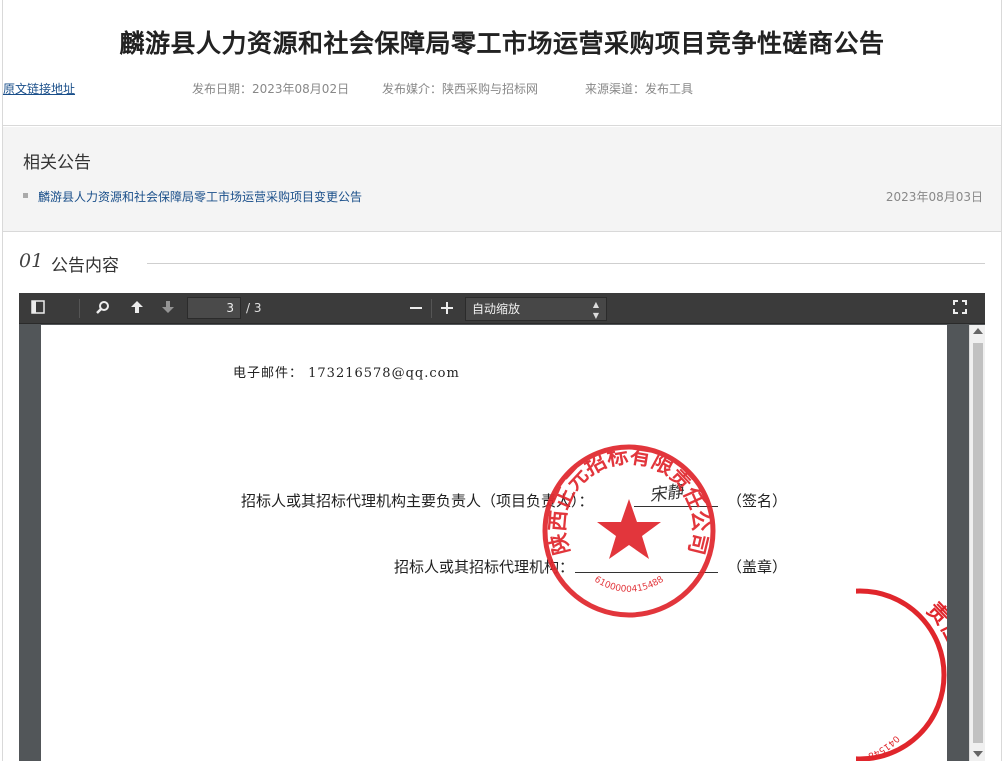 This screenshot has width=1004, height=761. What do you see at coordinates (39, 89) in the screenshot?
I see `original-link: 原文链接地址` at bounding box center [39, 89].